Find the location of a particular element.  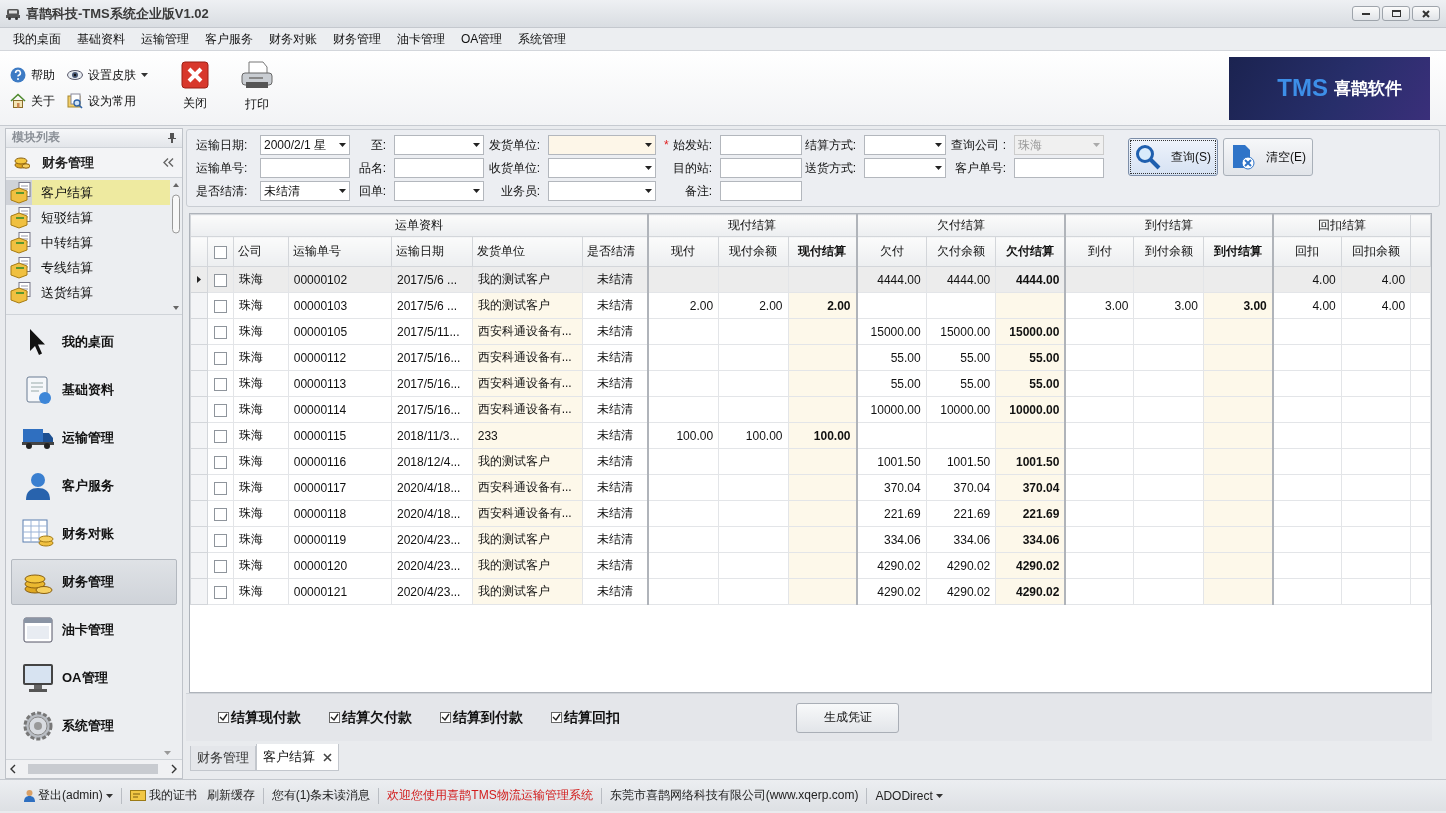

menu-item: 油卡管理 is located at coordinates (421, 39).